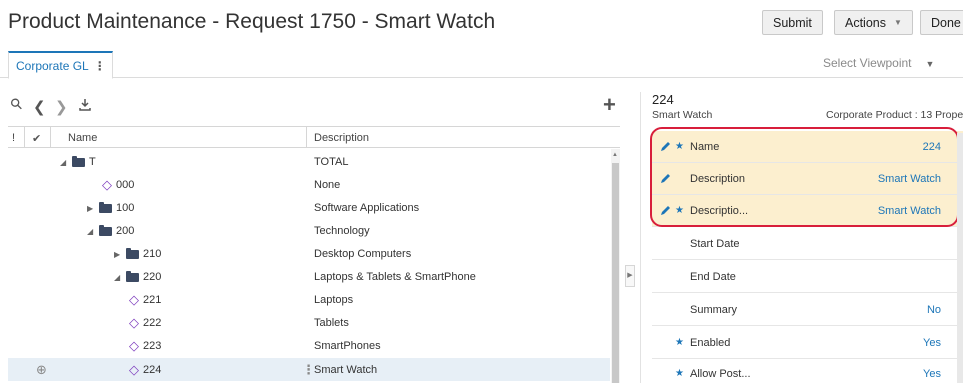  Describe the element at coordinates (807, 343) in the screenshot. I see `property-enabled: ★ Enabled Yes` at that location.